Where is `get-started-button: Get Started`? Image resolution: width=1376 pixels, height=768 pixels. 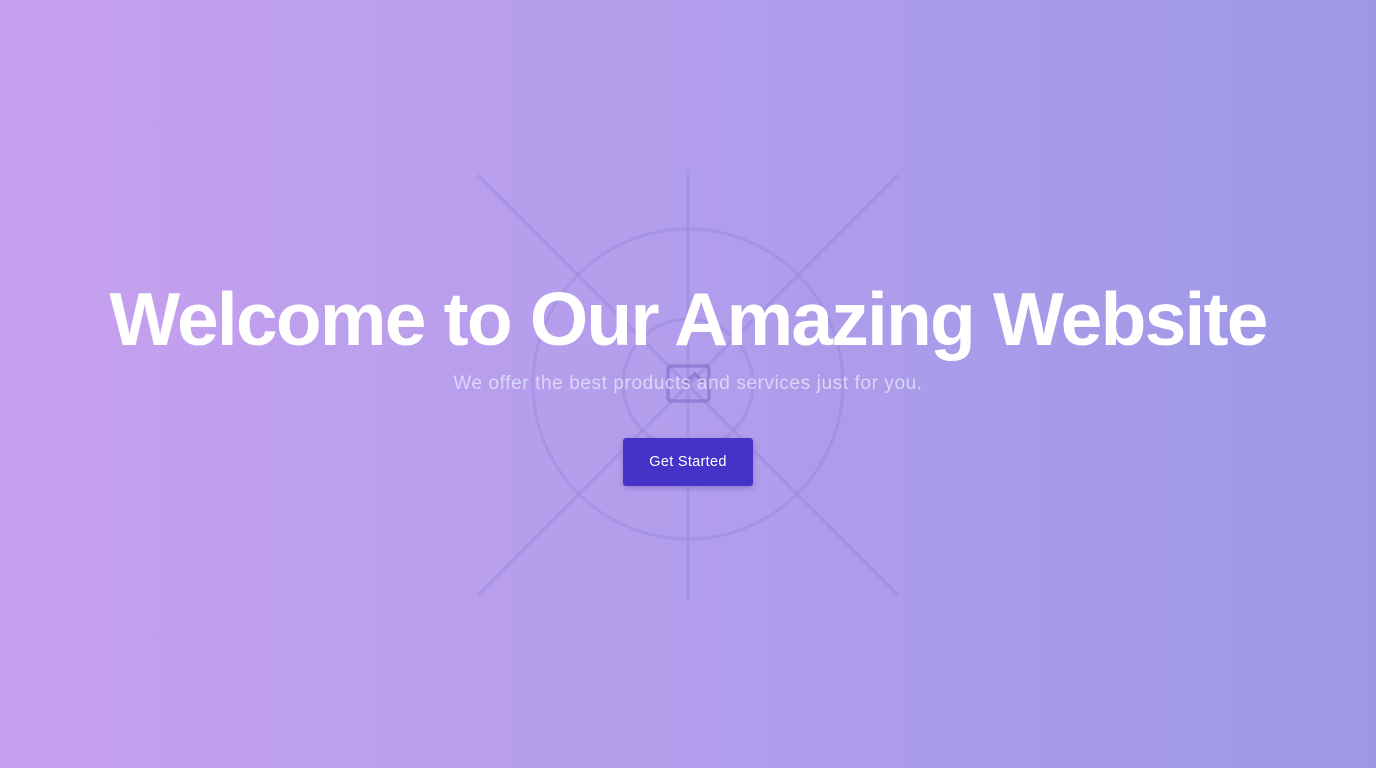
get-started-button: Get Started is located at coordinates (688, 462).